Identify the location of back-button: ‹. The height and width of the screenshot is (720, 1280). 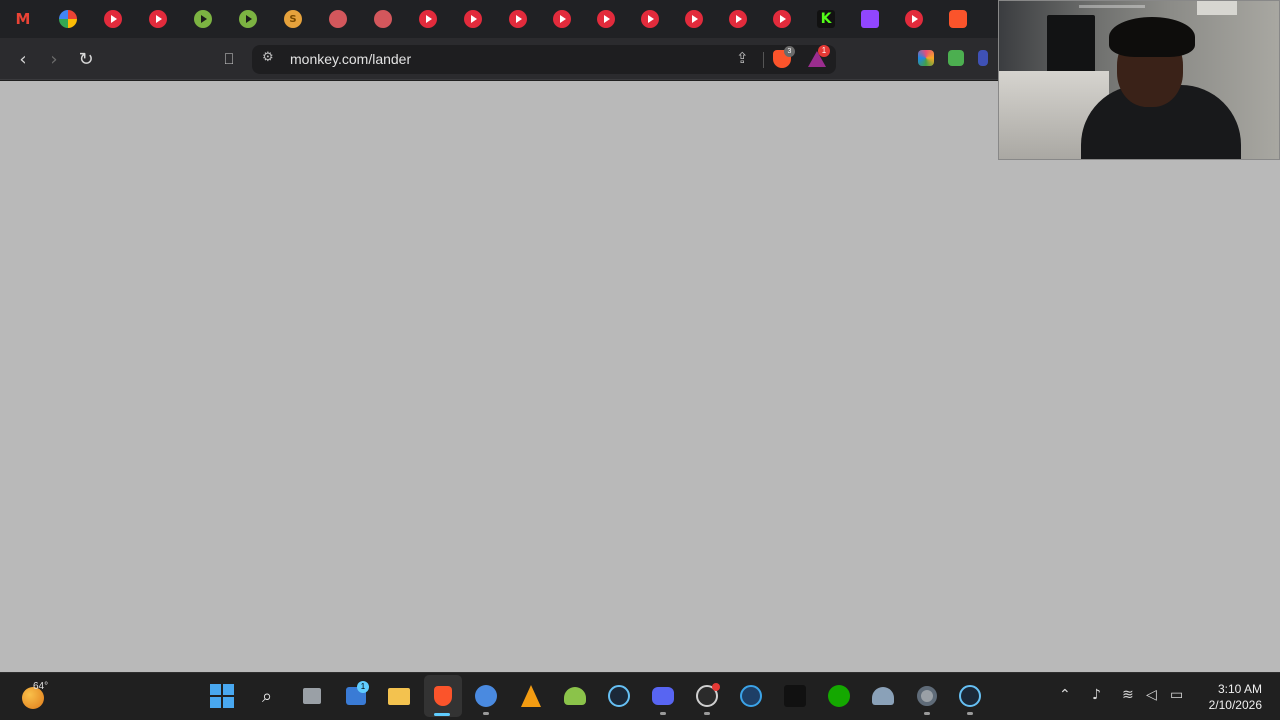
(23, 59).